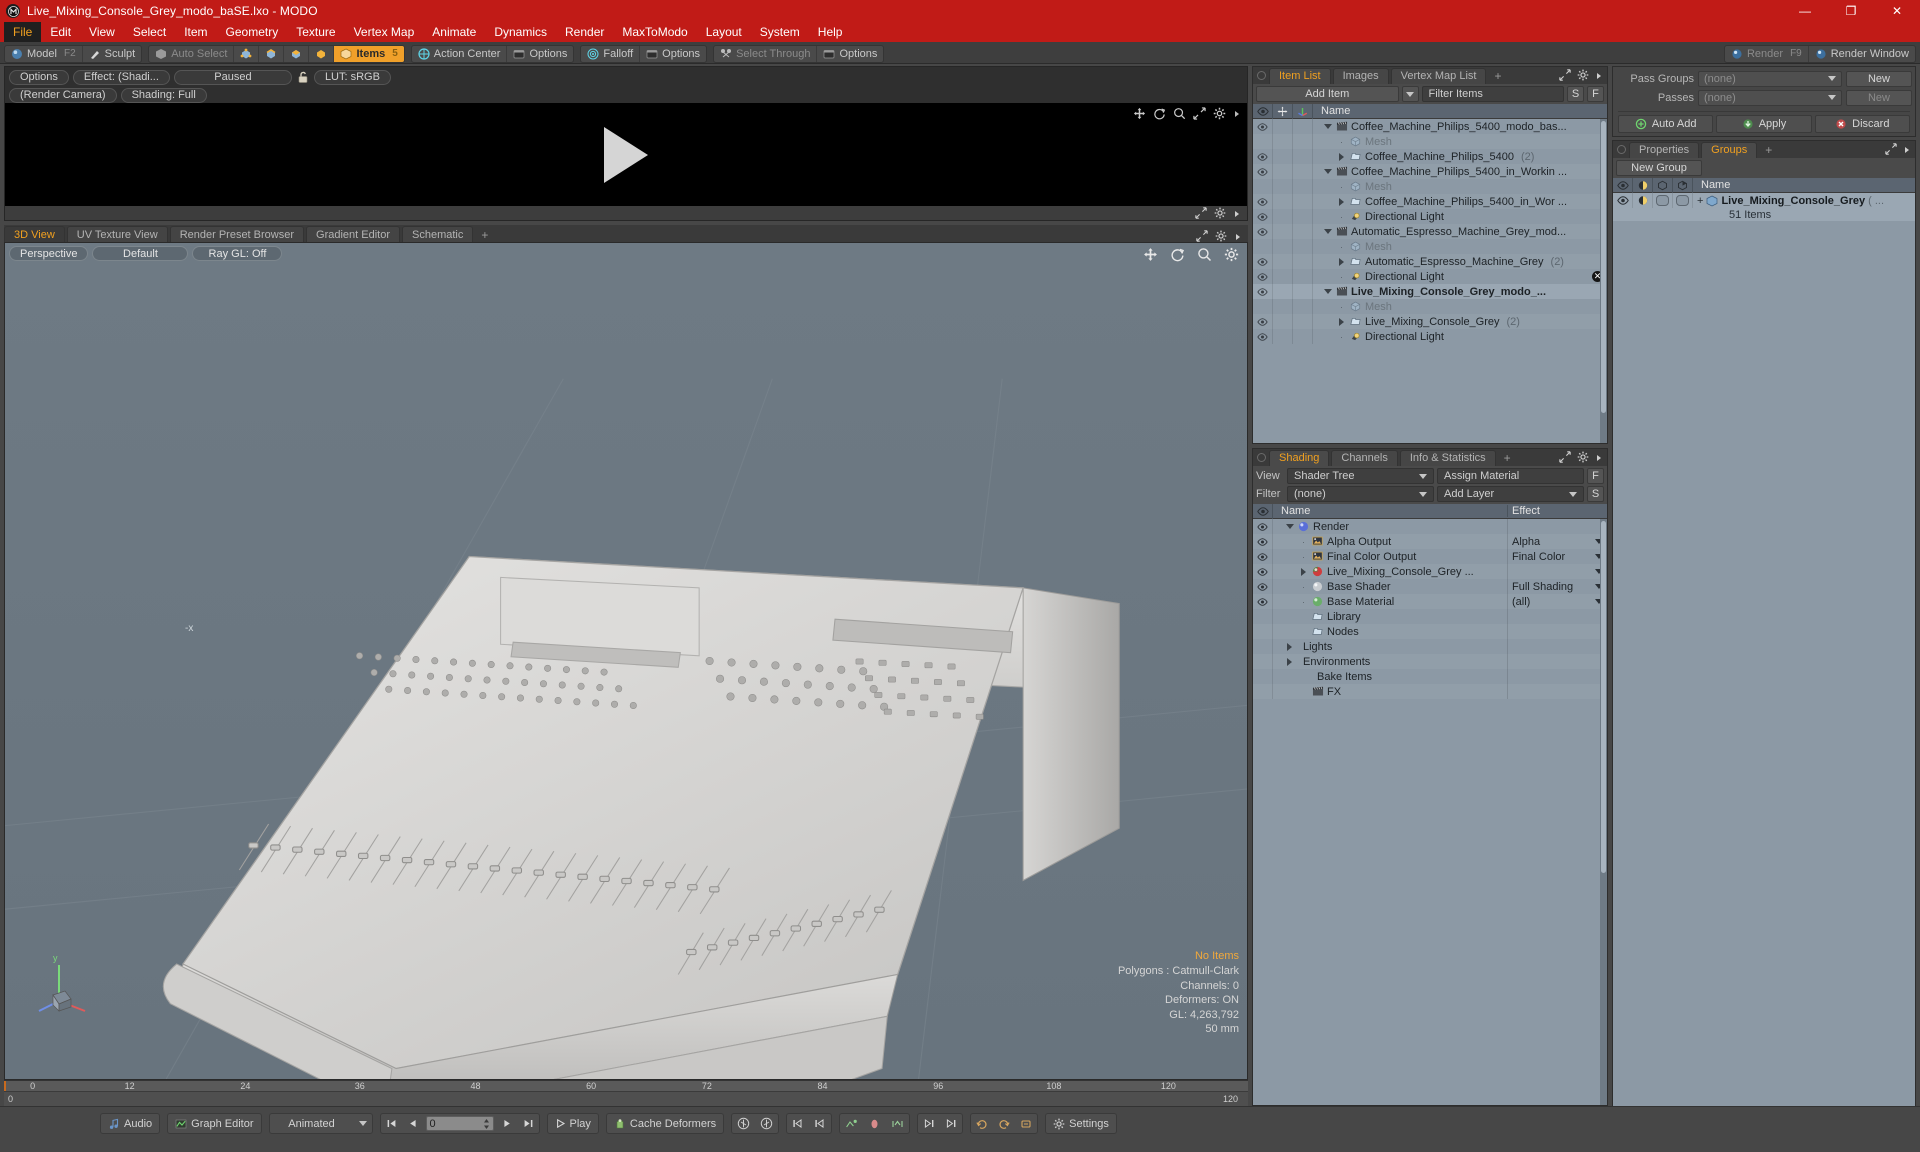 This screenshot has height=1152, width=1920. Describe the element at coordinates (507, 1123) in the screenshot. I see `step-forward-button` at that location.